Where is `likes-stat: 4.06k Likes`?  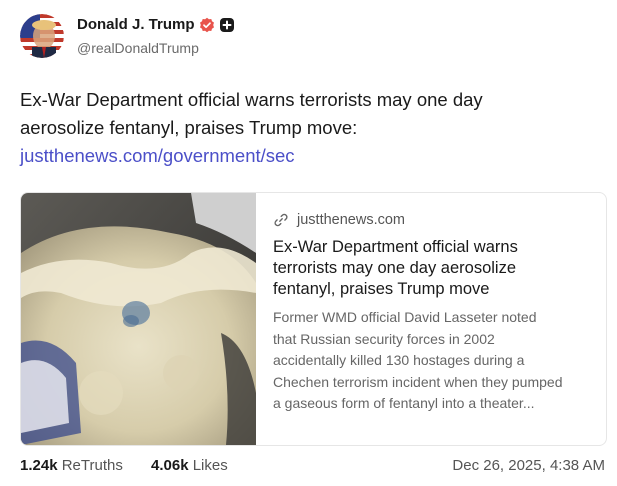
likes-stat: 4.06k Likes is located at coordinates (189, 465).